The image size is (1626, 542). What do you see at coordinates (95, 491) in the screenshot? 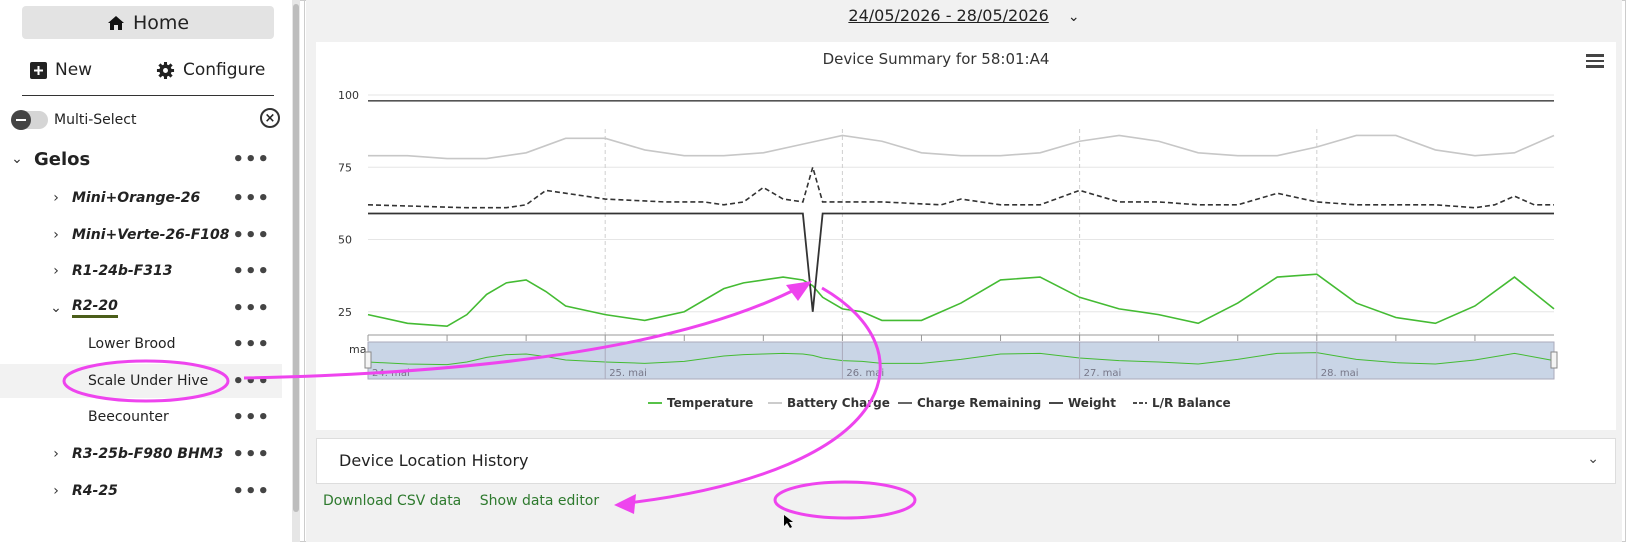
I see `tree-node-label: R4-25` at bounding box center [95, 491].